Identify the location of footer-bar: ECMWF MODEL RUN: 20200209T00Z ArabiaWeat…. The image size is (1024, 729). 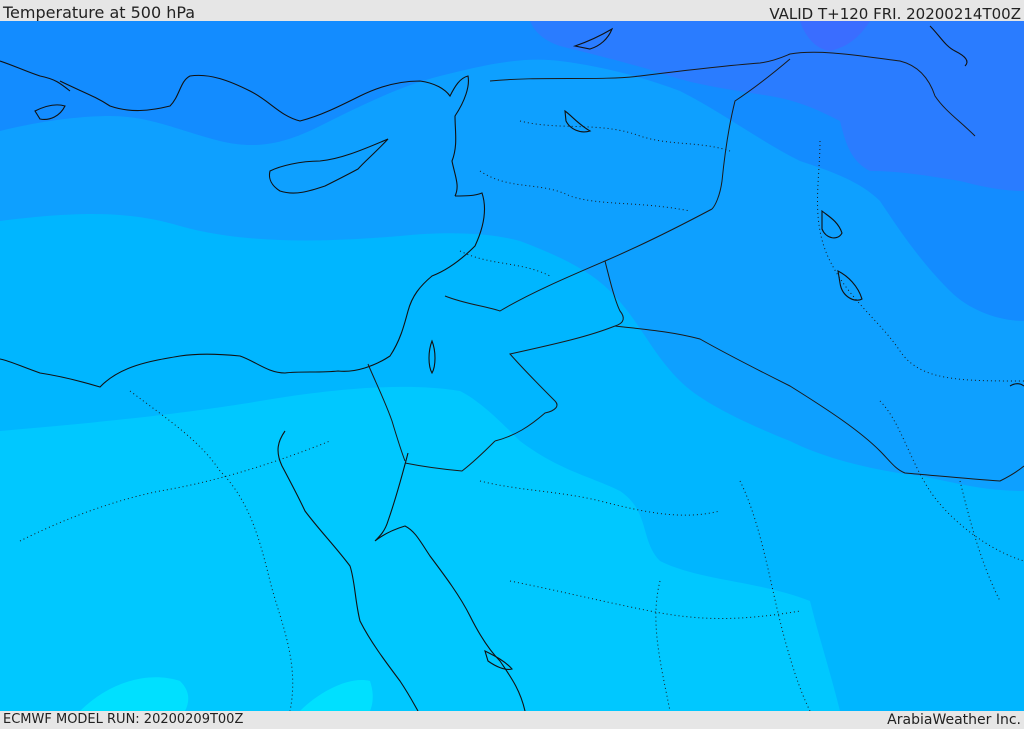
(512, 720).